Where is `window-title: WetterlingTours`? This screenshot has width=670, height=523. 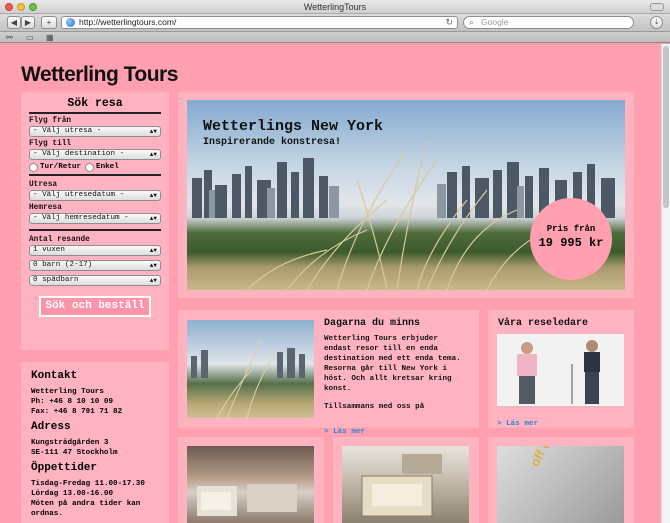 window-title: WetterlingTours is located at coordinates (335, 7).